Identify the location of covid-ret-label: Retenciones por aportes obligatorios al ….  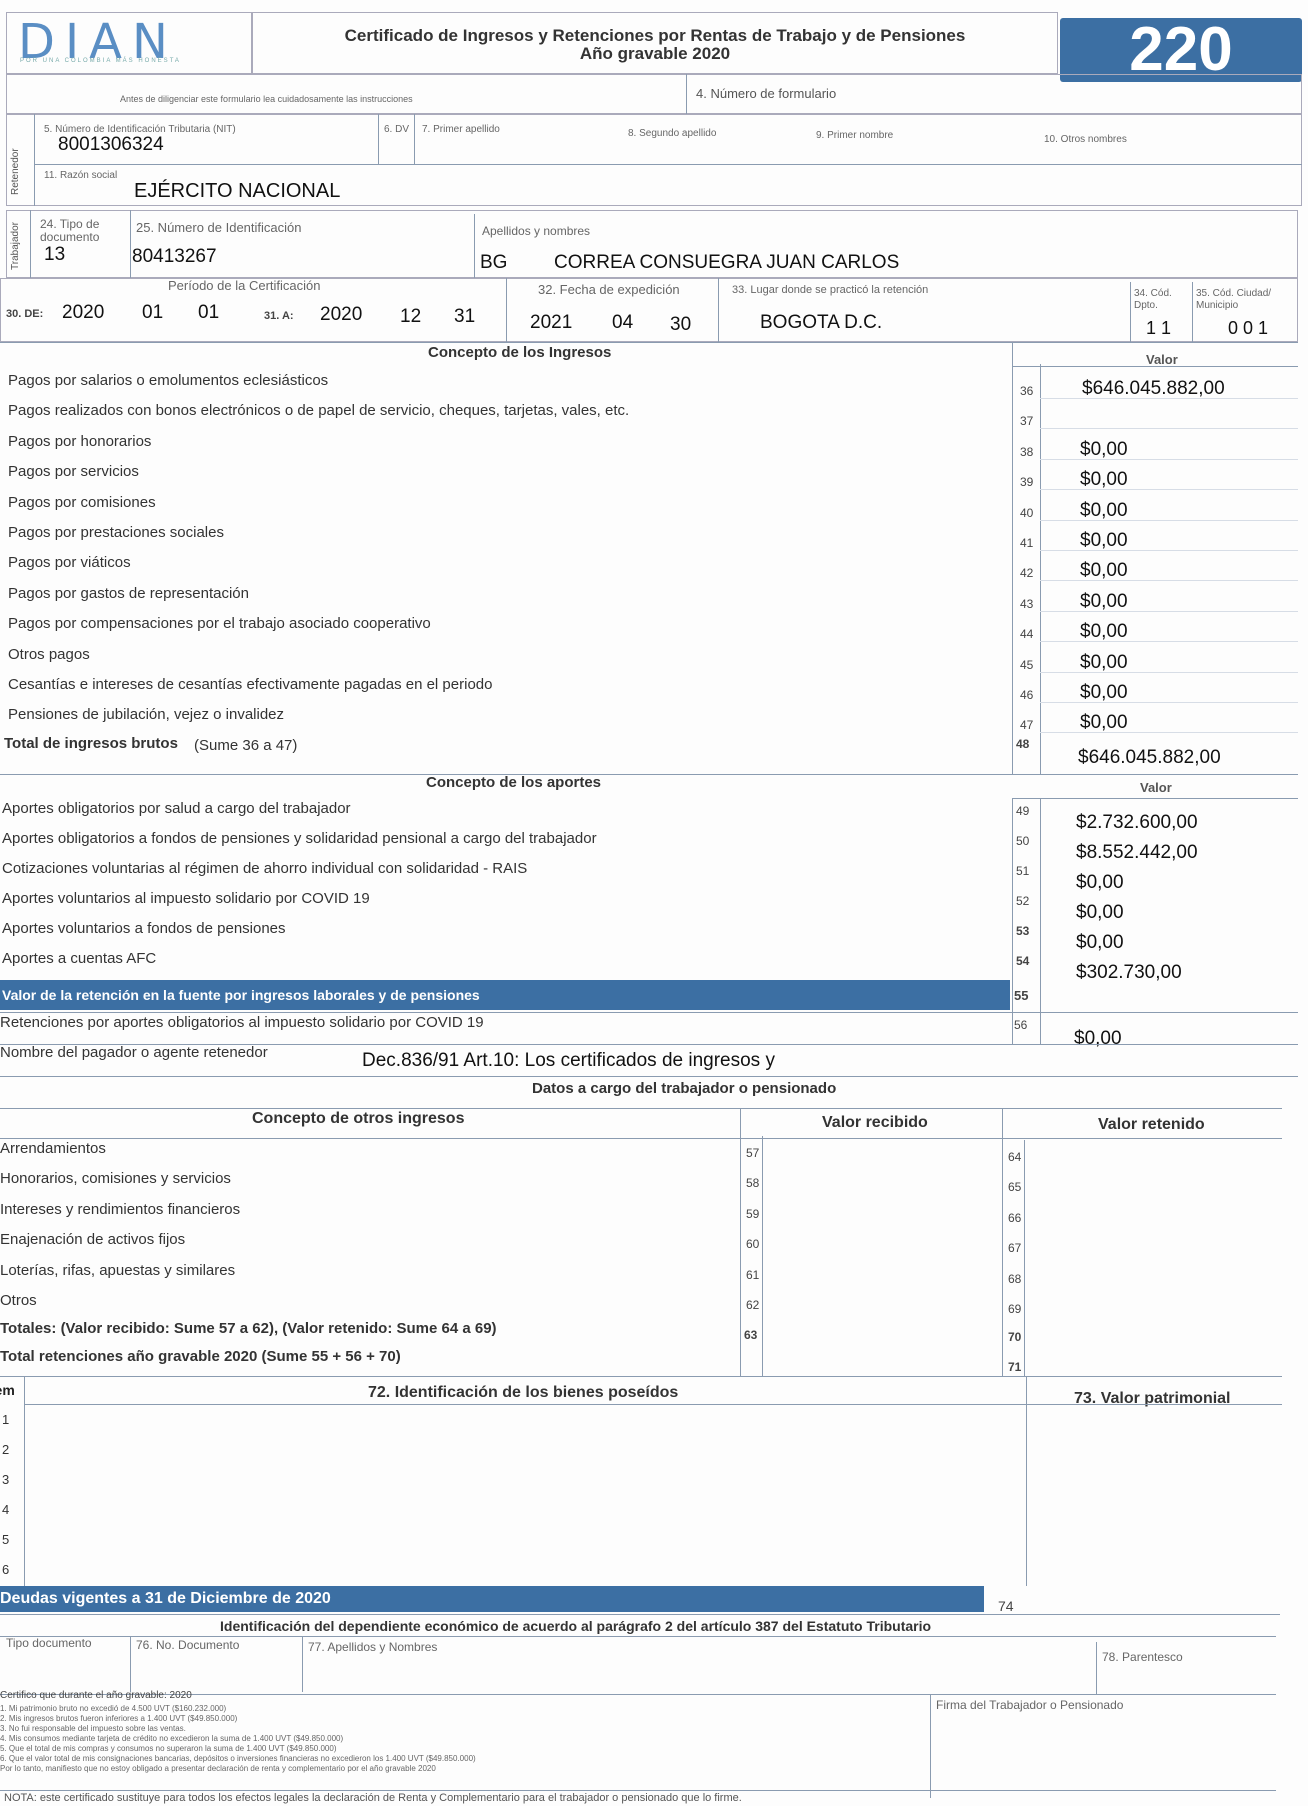
(242, 1022).